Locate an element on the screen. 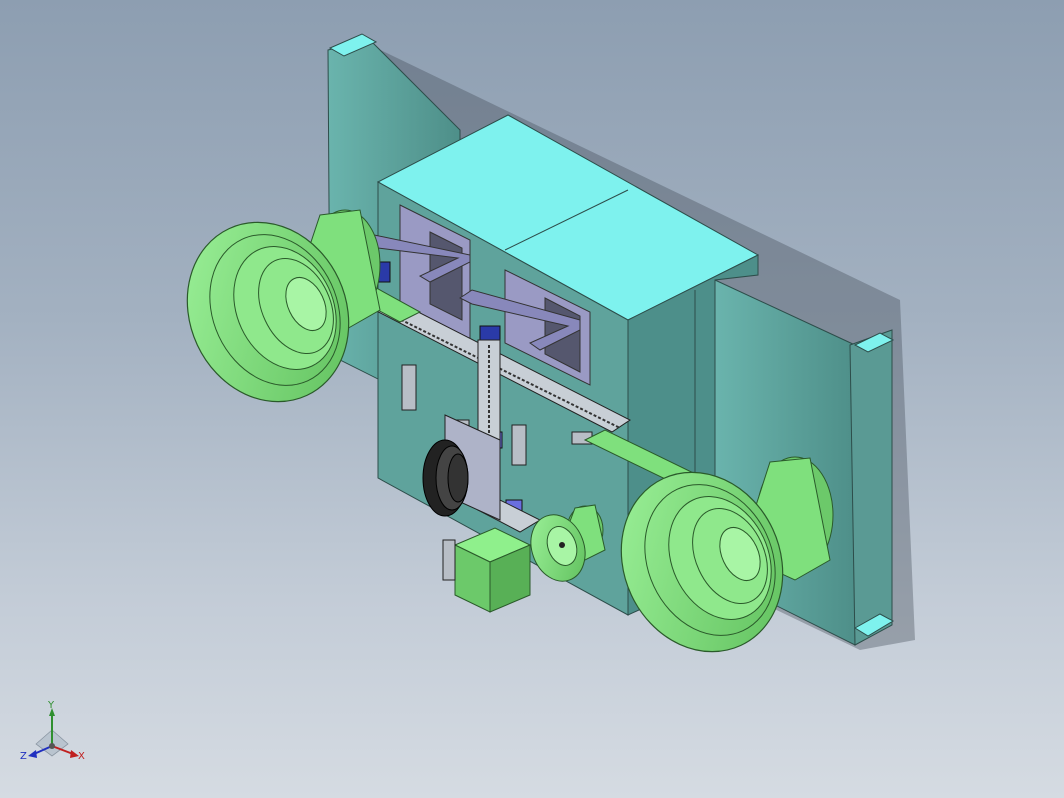  coordinate-triad-icon: Y X Z is located at coordinates (52, 731).